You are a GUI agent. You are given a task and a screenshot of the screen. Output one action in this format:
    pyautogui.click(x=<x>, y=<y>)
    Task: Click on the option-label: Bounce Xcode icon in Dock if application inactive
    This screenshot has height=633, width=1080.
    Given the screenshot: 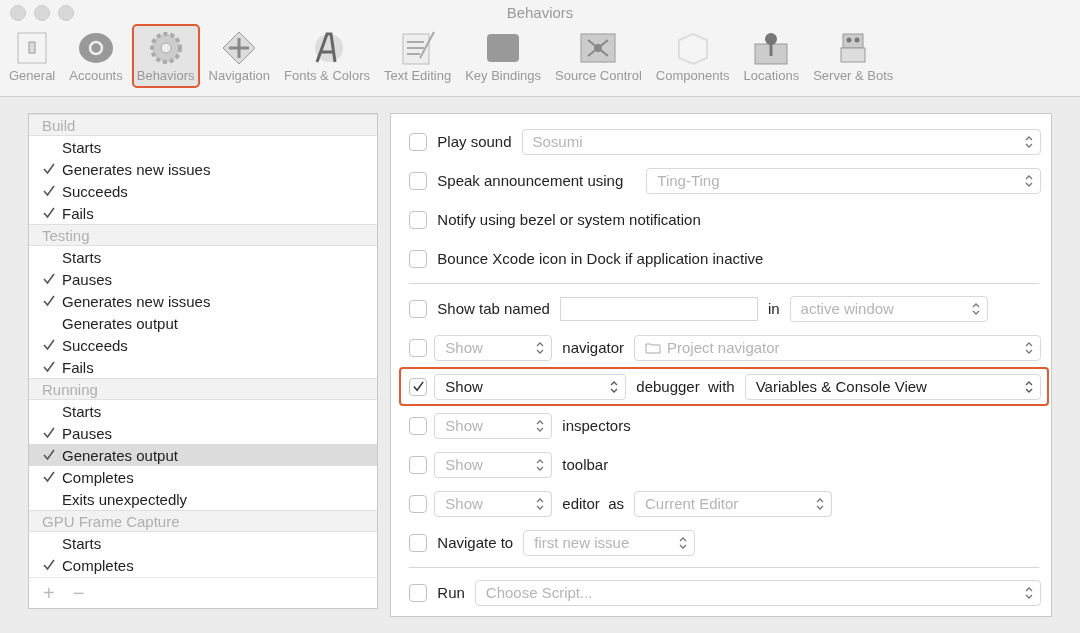 What is the action you would take?
    pyautogui.click(x=600, y=258)
    